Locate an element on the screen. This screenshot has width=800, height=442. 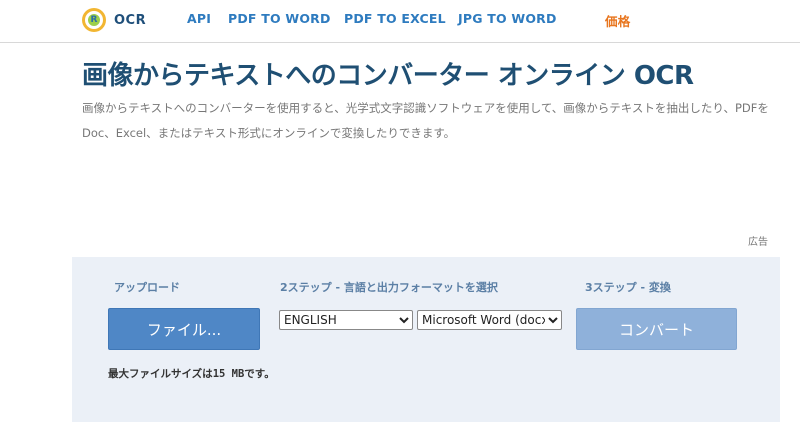
convert-button: コンバート is located at coordinates (656, 329).